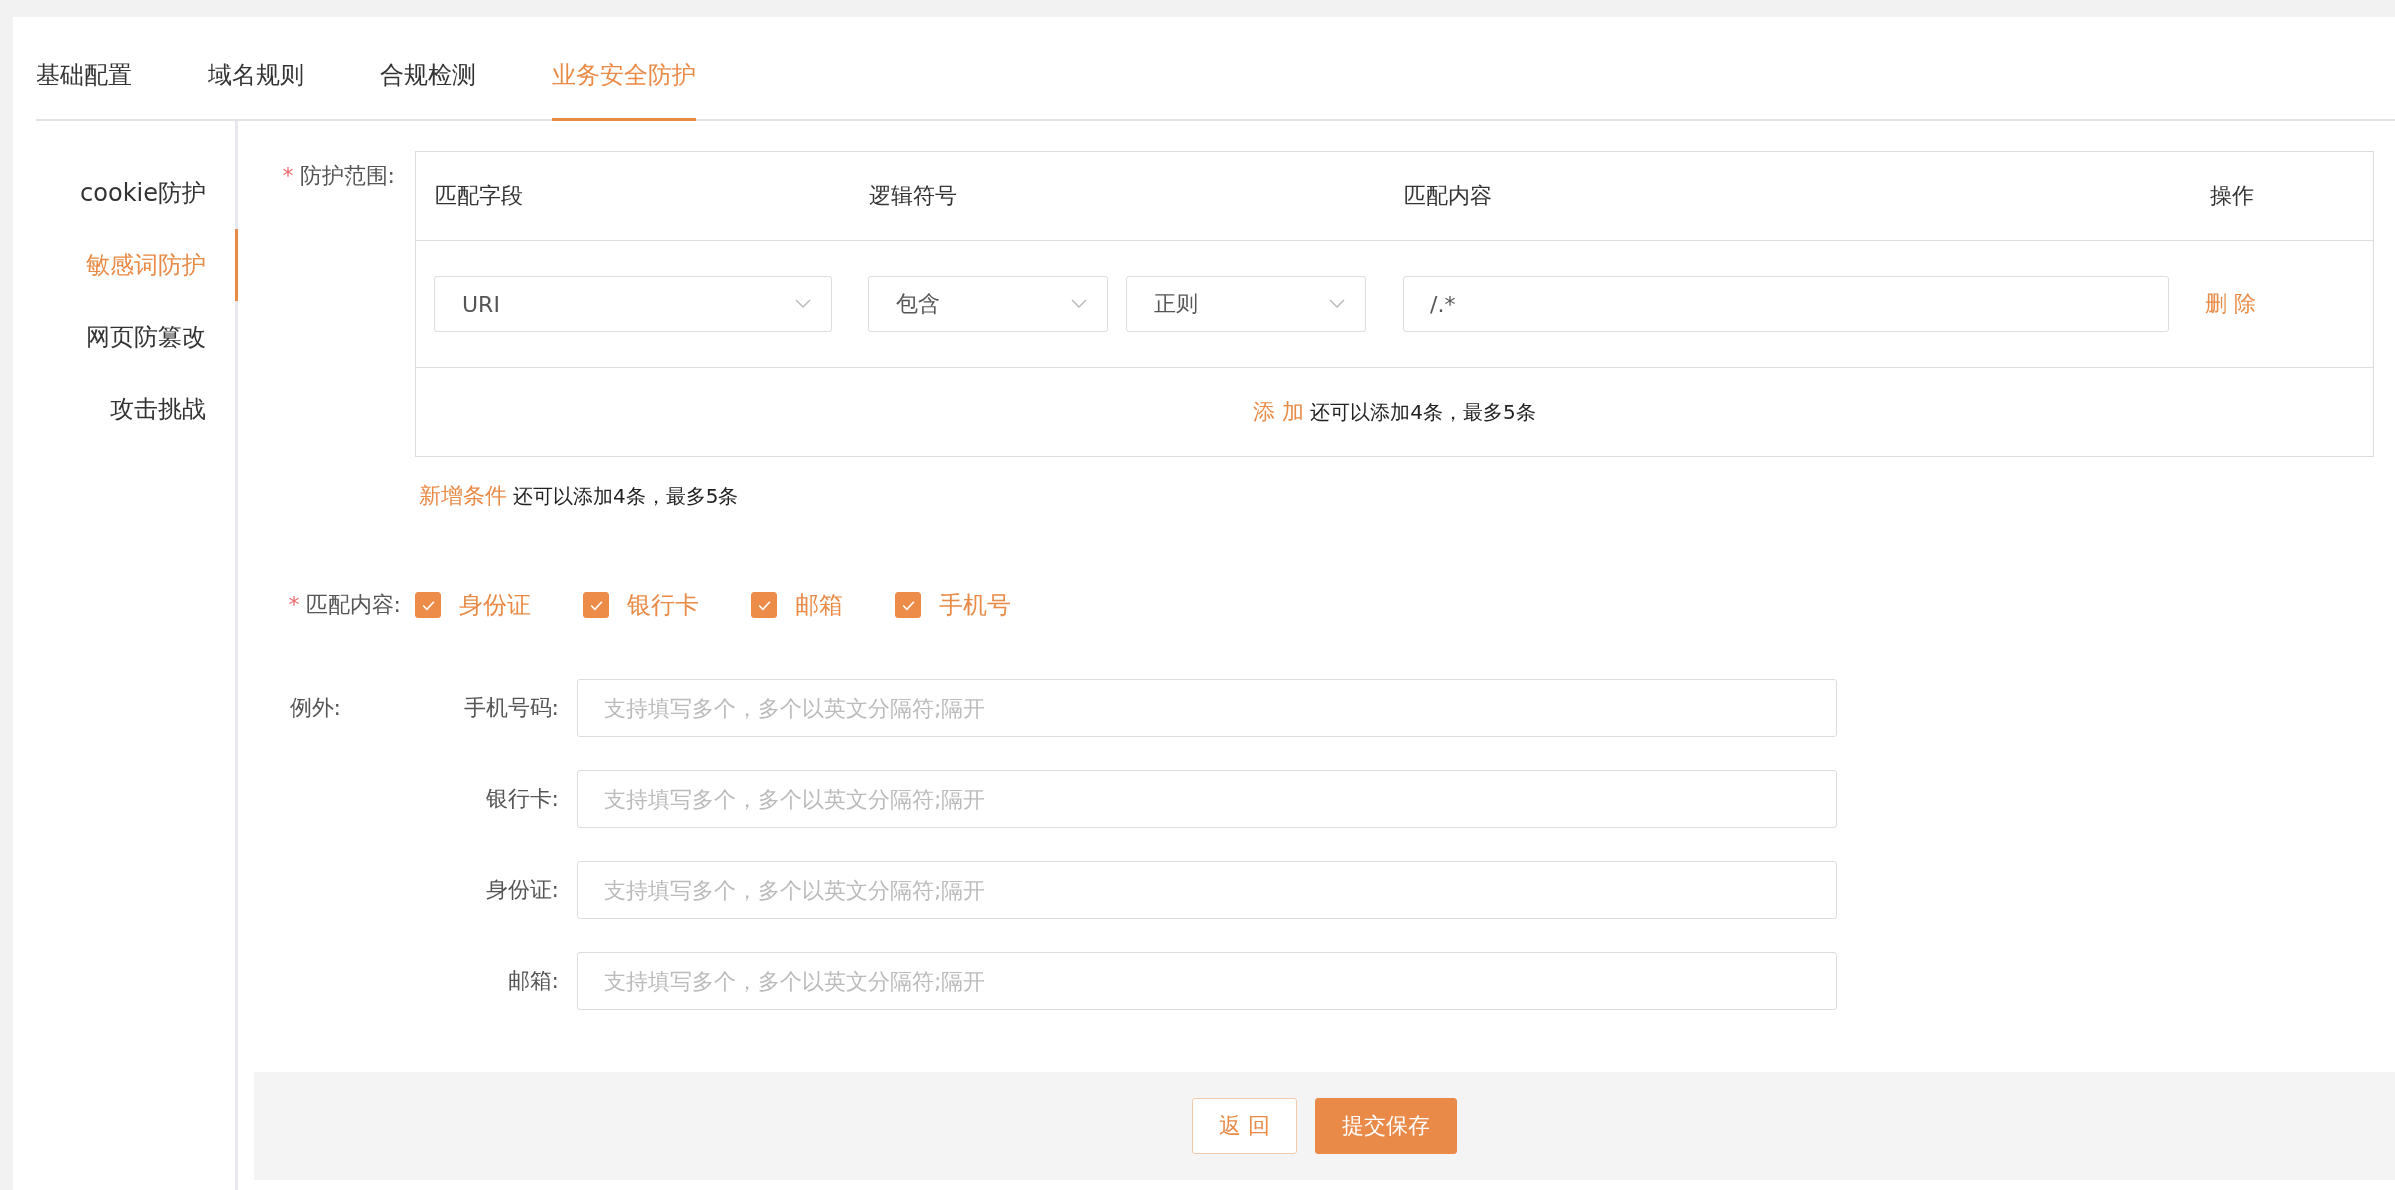 This screenshot has height=1190, width=2395. I want to click on field-select: URI, so click(633, 304).